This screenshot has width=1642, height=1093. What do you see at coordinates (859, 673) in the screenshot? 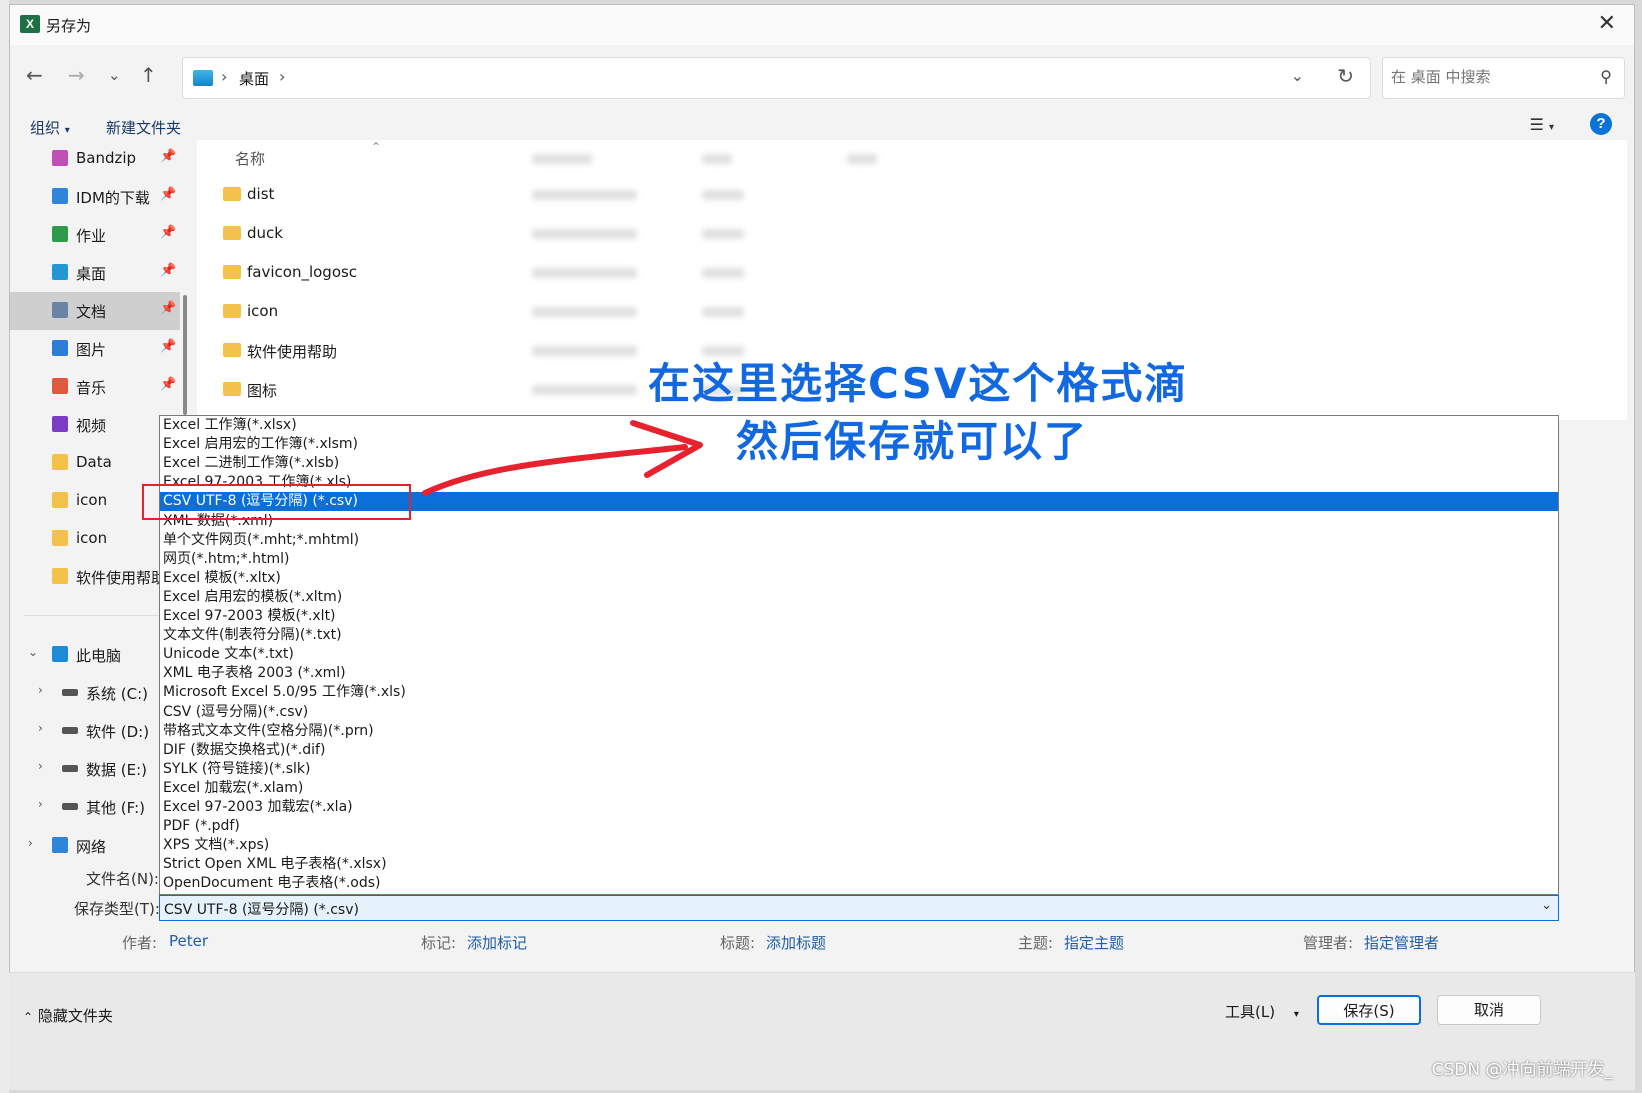
I see `file-type-option: XML 电子表格 2003 (*.xml)` at bounding box center [859, 673].